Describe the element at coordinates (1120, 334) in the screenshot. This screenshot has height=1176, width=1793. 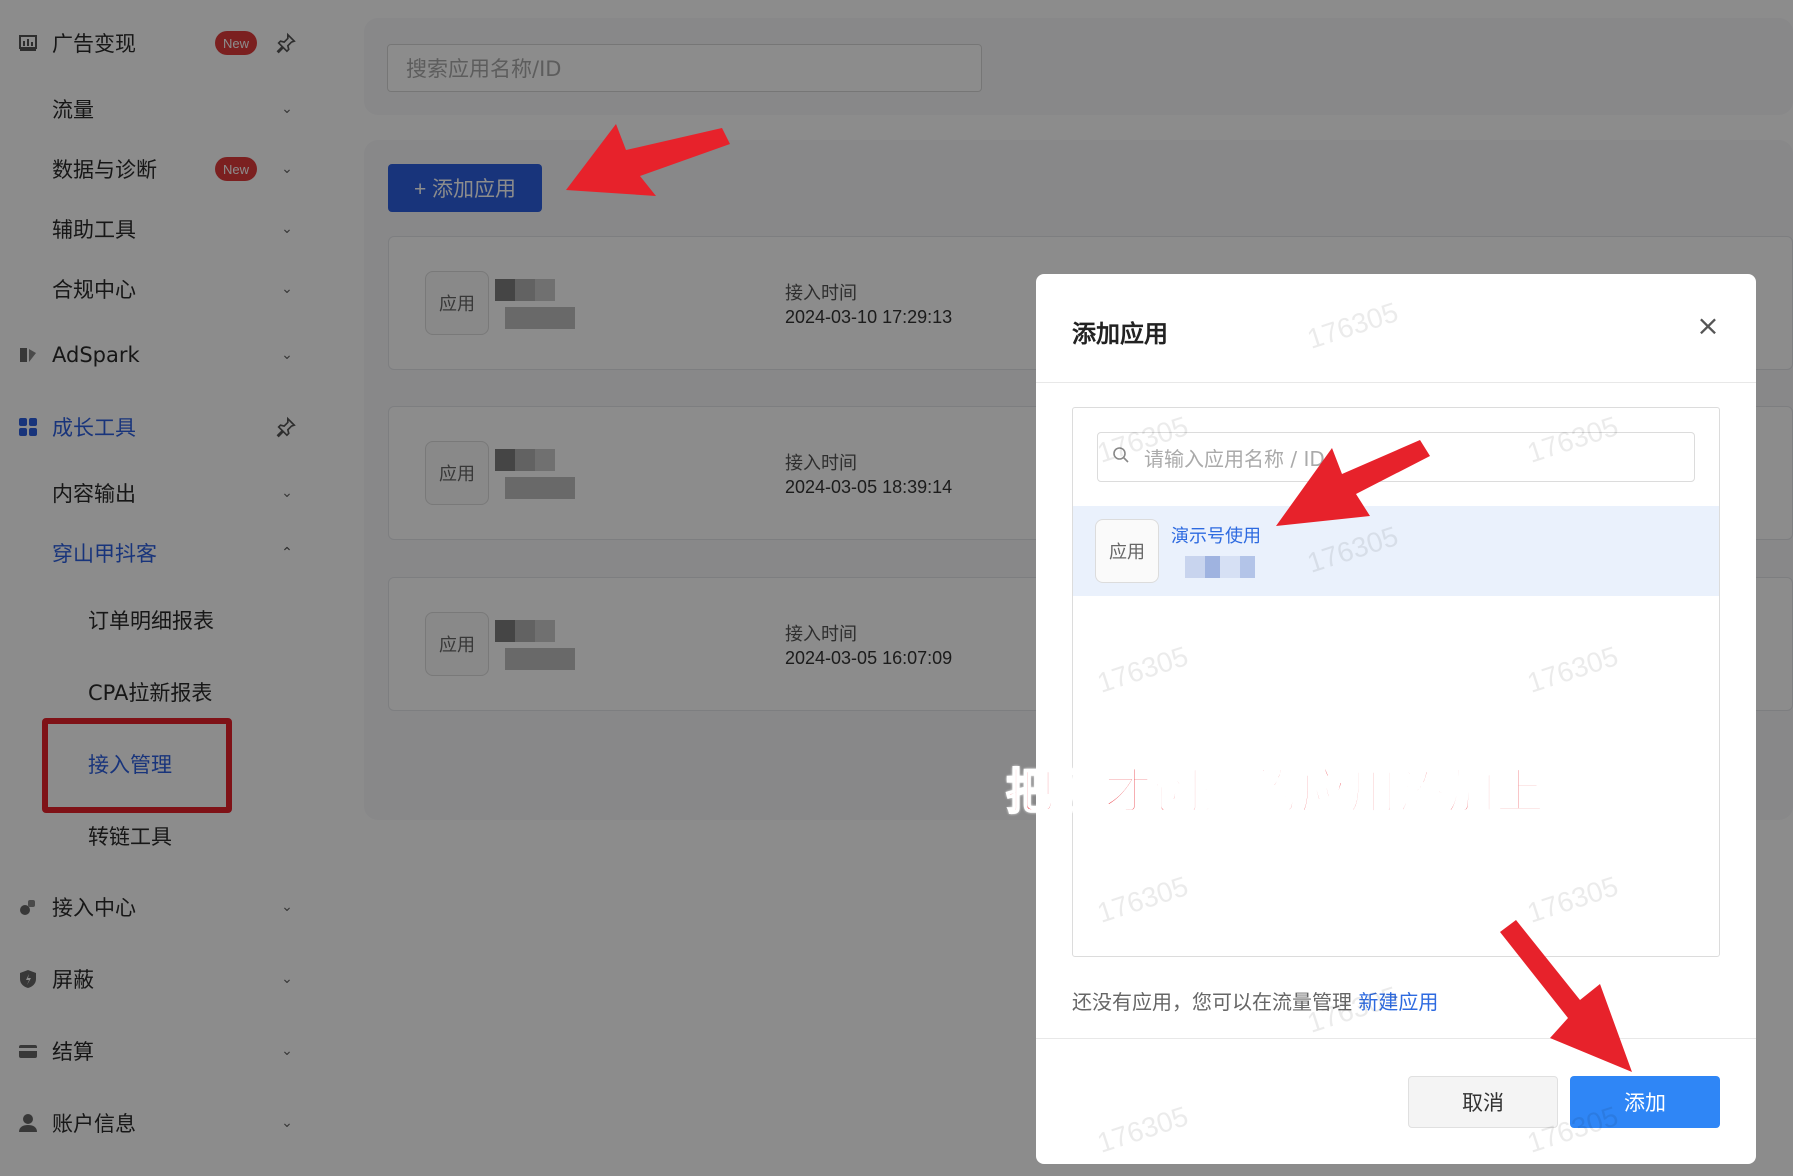
I see `modal-title: 添加应用` at that location.